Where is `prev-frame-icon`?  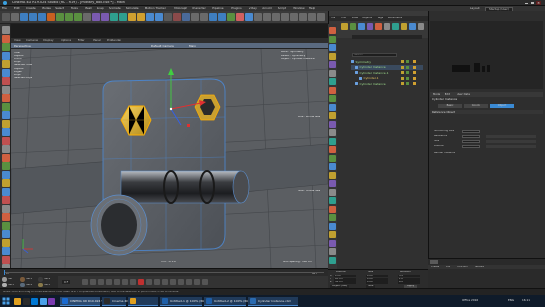
prev-frame-icon is located at coordinates (101, 282).